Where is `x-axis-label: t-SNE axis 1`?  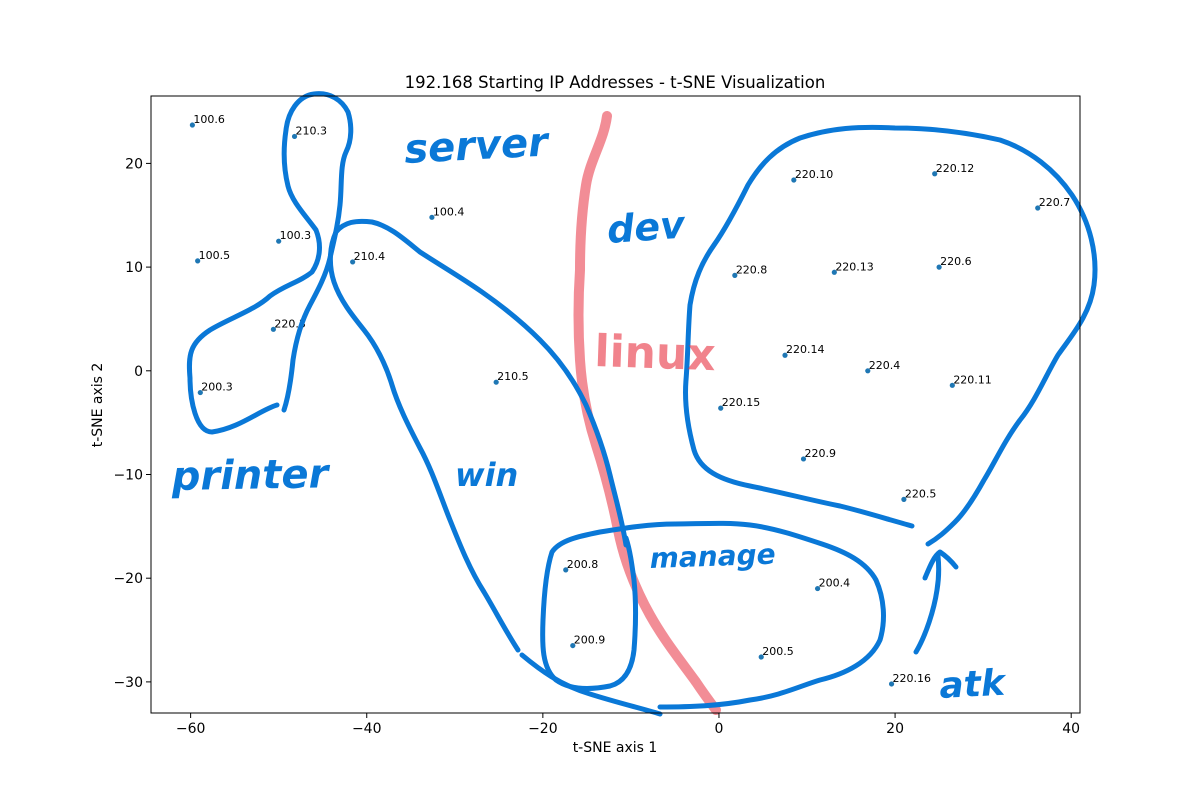
x-axis-label: t-SNE axis 1 is located at coordinates (615, 748).